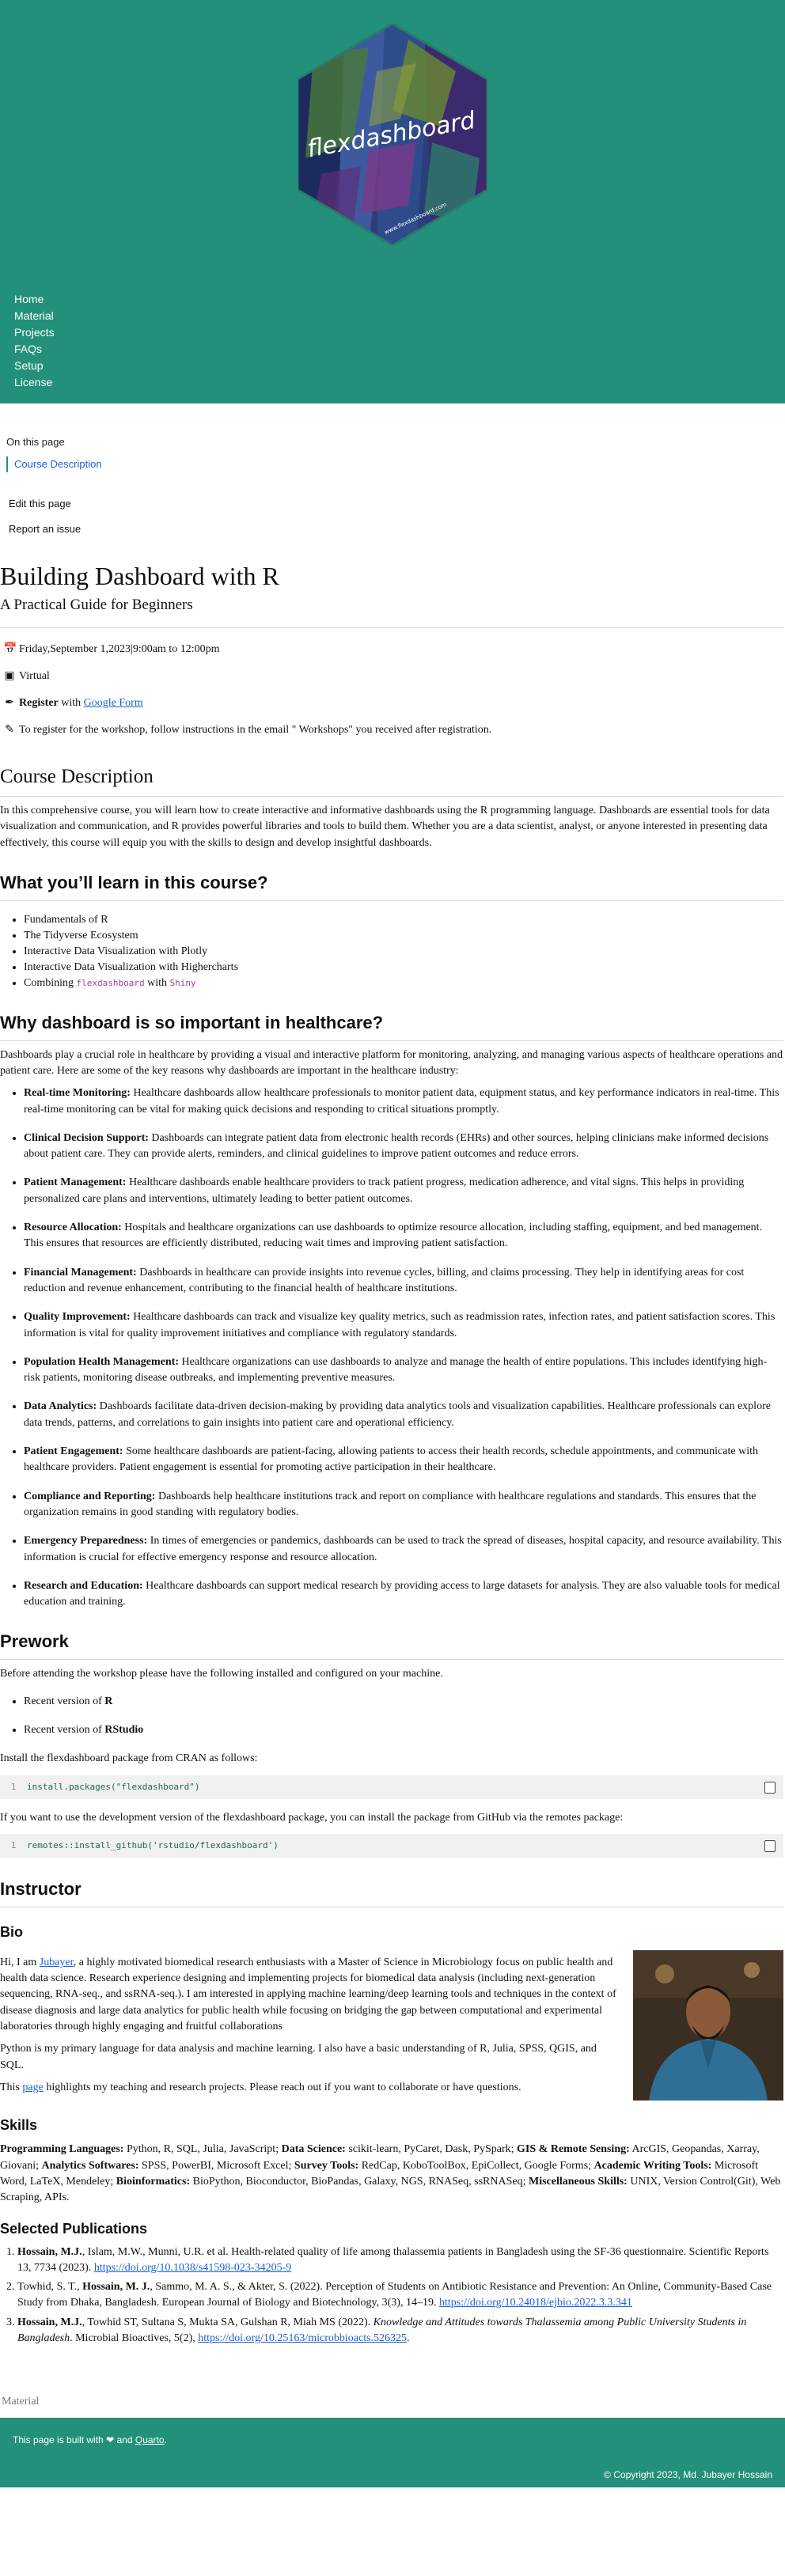 This screenshot has width=785, height=2576. I want to click on flexdashboard-hex-logo: flexdashboard www.flexdashboard.com, so click(392, 134).